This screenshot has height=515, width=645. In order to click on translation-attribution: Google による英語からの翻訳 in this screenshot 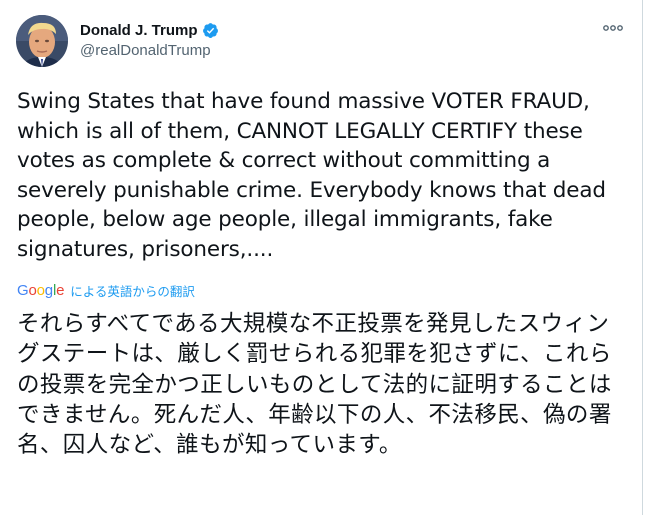, I will do `click(106, 290)`.